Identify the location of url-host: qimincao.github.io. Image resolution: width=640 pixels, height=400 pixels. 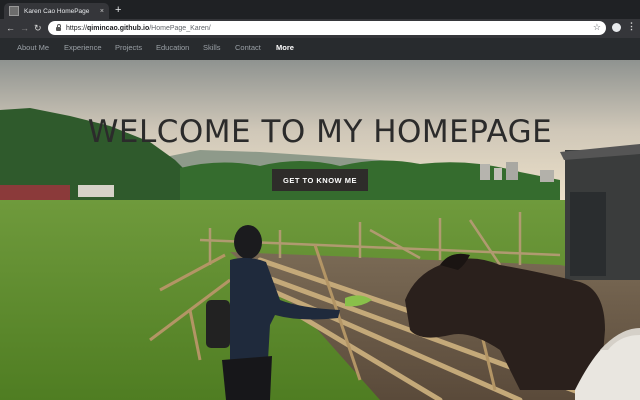
(118, 28).